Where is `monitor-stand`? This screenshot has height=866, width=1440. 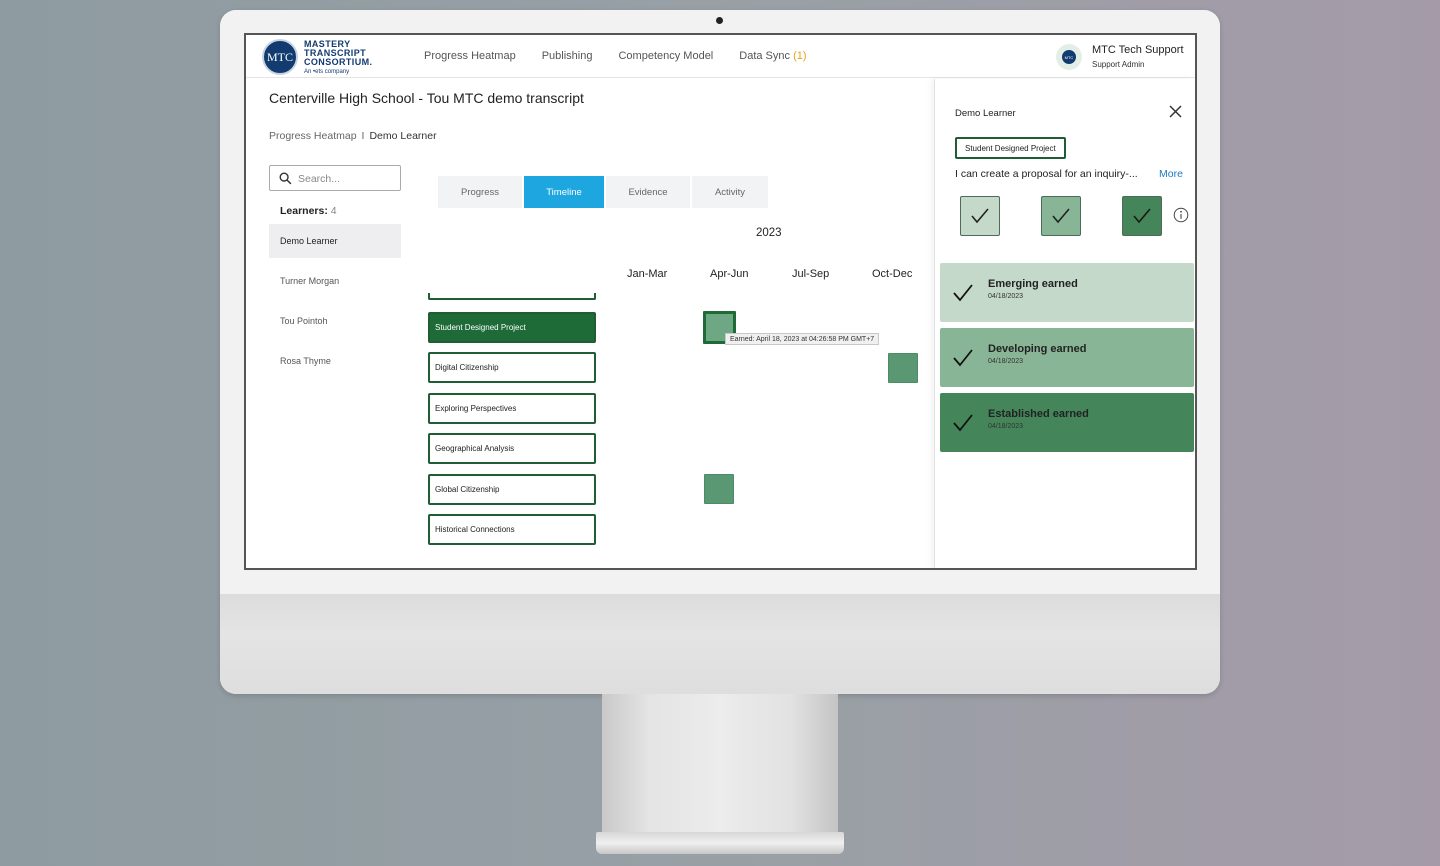
monitor-stand is located at coordinates (720, 767).